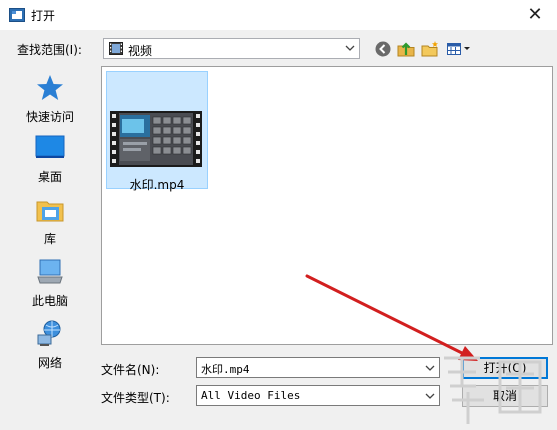 The image size is (557, 430). Describe the element at coordinates (49, 239) in the screenshot. I see `place-label: 库` at that location.